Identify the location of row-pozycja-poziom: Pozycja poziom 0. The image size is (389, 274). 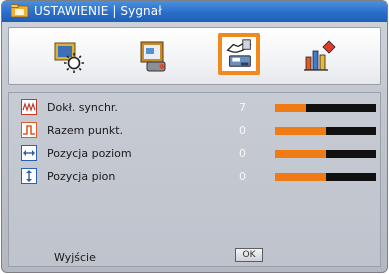
(198, 154).